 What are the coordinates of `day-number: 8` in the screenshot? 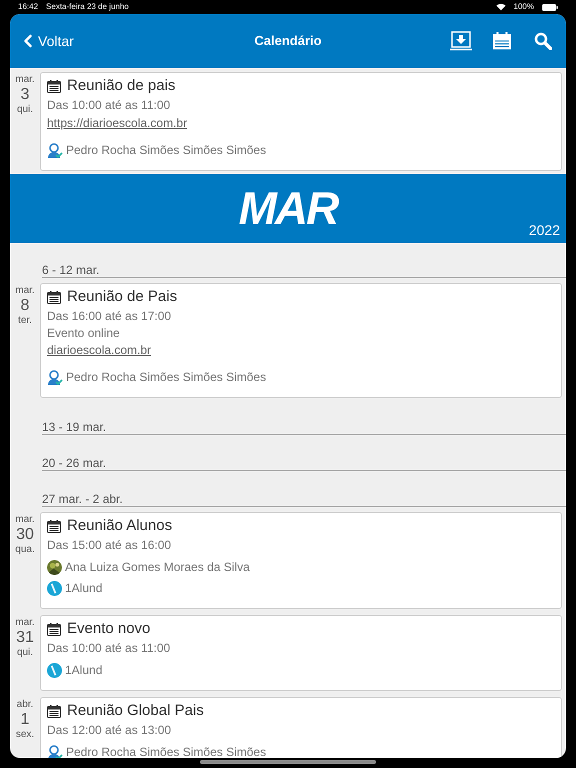 It's located at (25, 306).